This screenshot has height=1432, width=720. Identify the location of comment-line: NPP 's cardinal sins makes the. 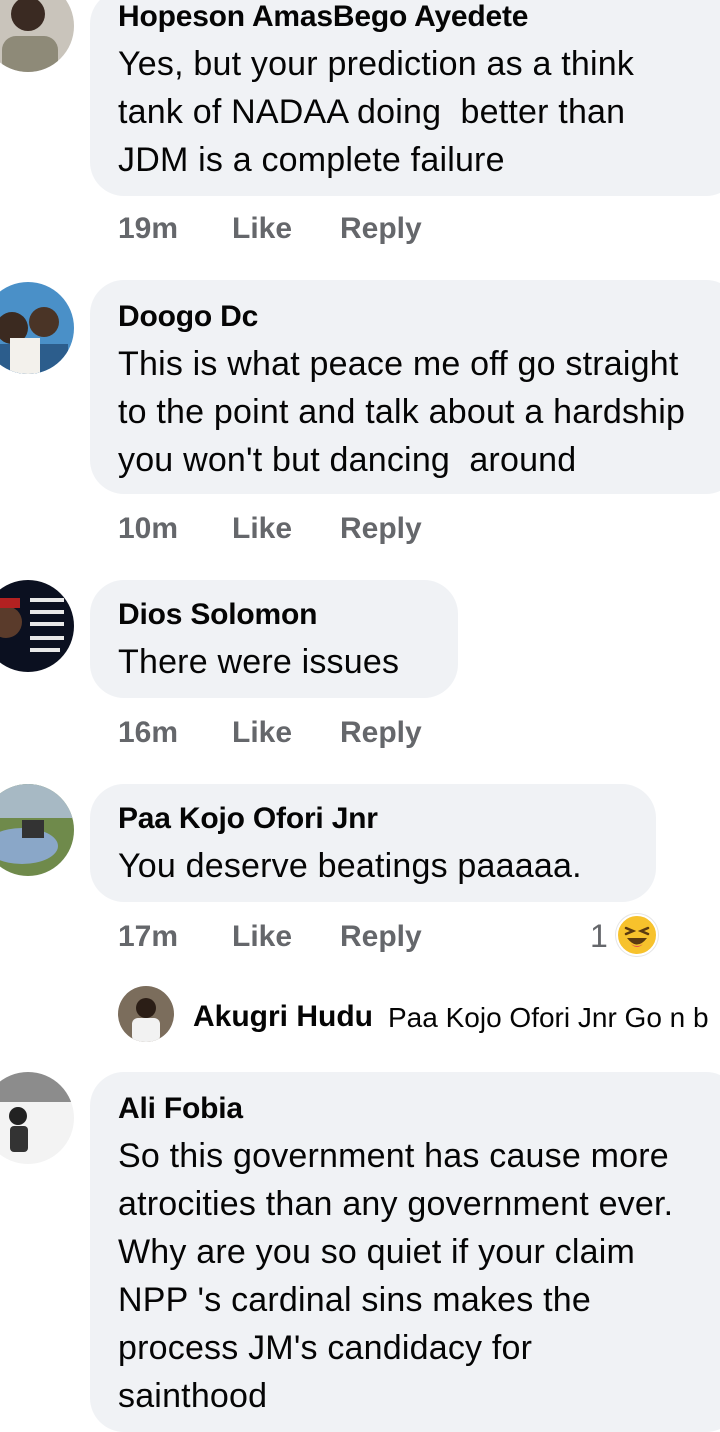
(354, 1300).